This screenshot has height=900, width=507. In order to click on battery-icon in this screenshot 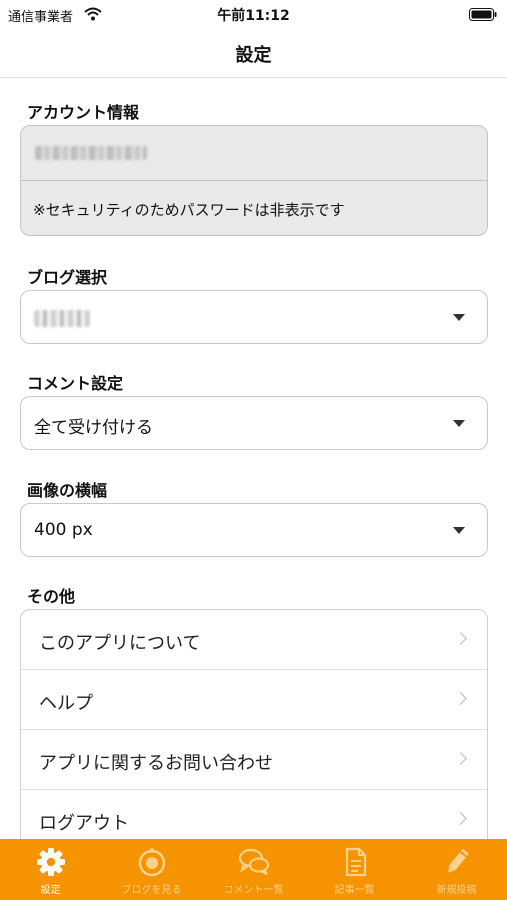, I will do `click(483, 14)`.